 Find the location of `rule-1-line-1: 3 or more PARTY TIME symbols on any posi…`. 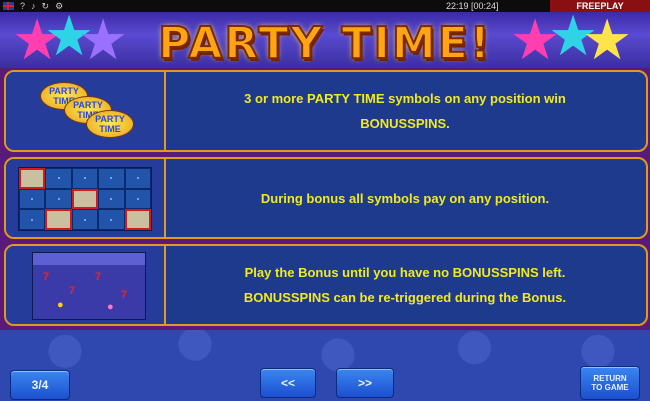

rule-1-line-1: 3 or more PARTY TIME symbols on any posi… is located at coordinates (405, 98).